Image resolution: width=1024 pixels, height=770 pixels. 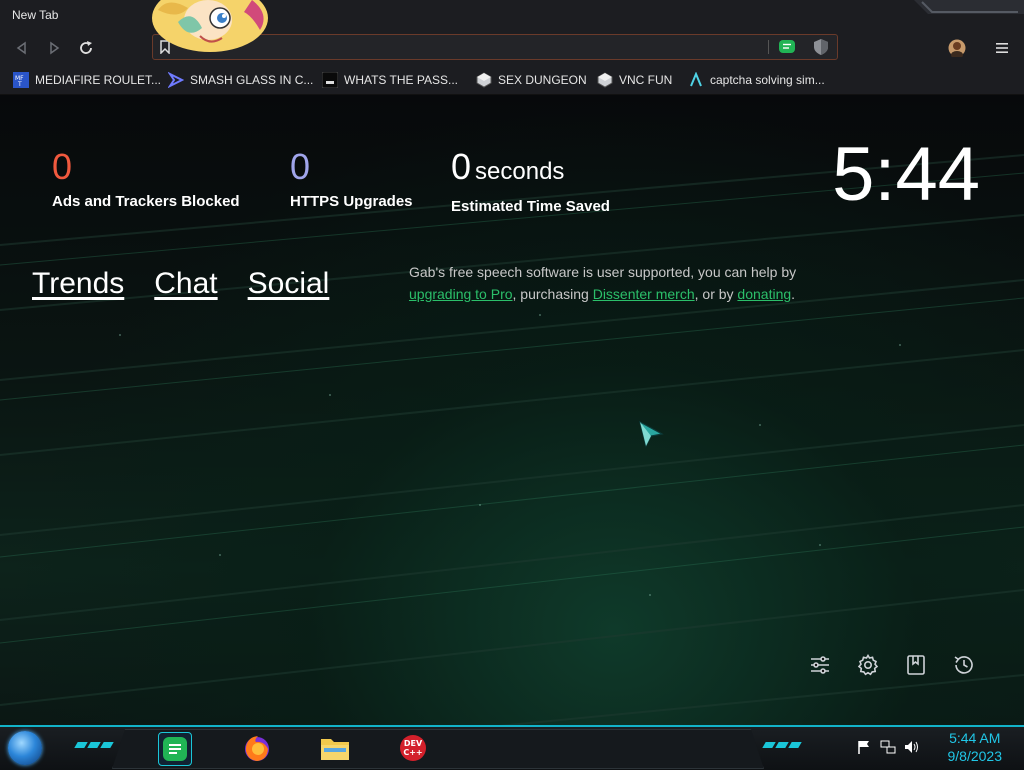 I want to click on devcpp-icon: DEVC++, so click(x=413, y=748).